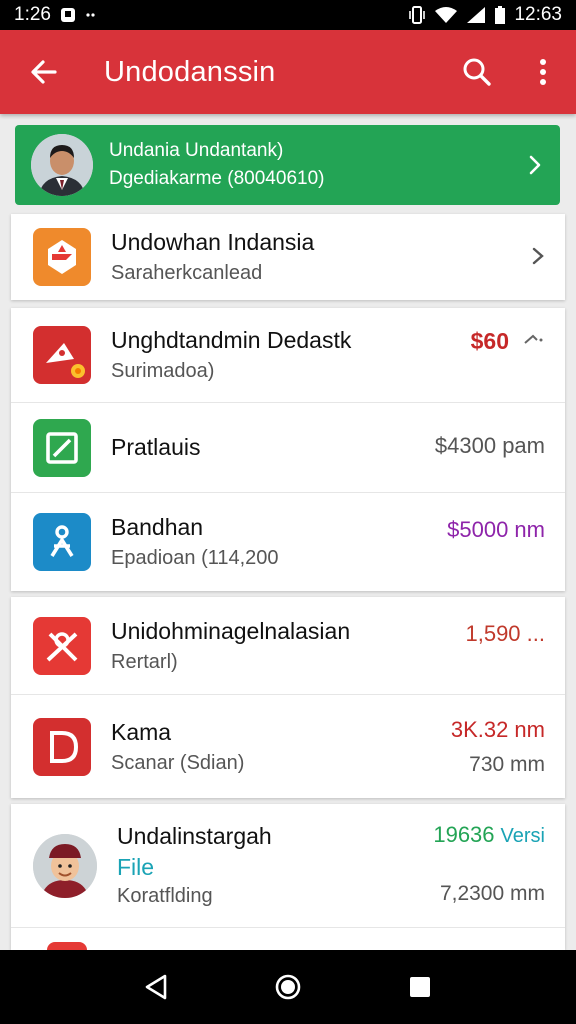  Describe the element at coordinates (489, 445) in the screenshot. I see `item-price: $4300 pam` at that location.